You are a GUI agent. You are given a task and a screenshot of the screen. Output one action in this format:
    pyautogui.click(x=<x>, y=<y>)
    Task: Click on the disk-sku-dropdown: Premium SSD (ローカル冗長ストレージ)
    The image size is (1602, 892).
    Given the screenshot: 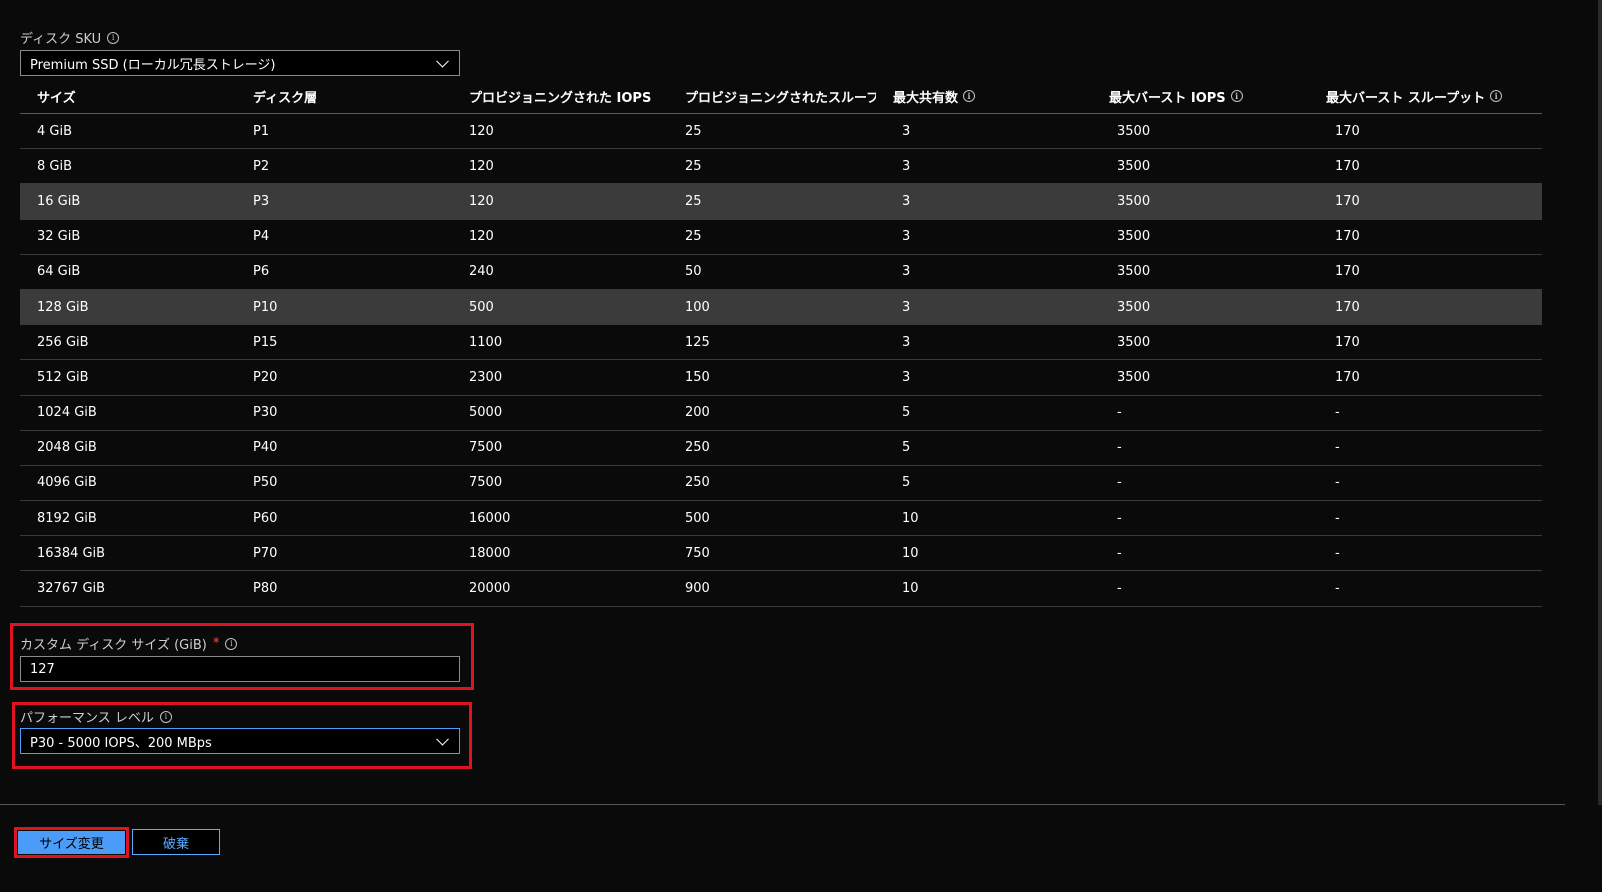 What is the action you would take?
    pyautogui.click(x=240, y=63)
    